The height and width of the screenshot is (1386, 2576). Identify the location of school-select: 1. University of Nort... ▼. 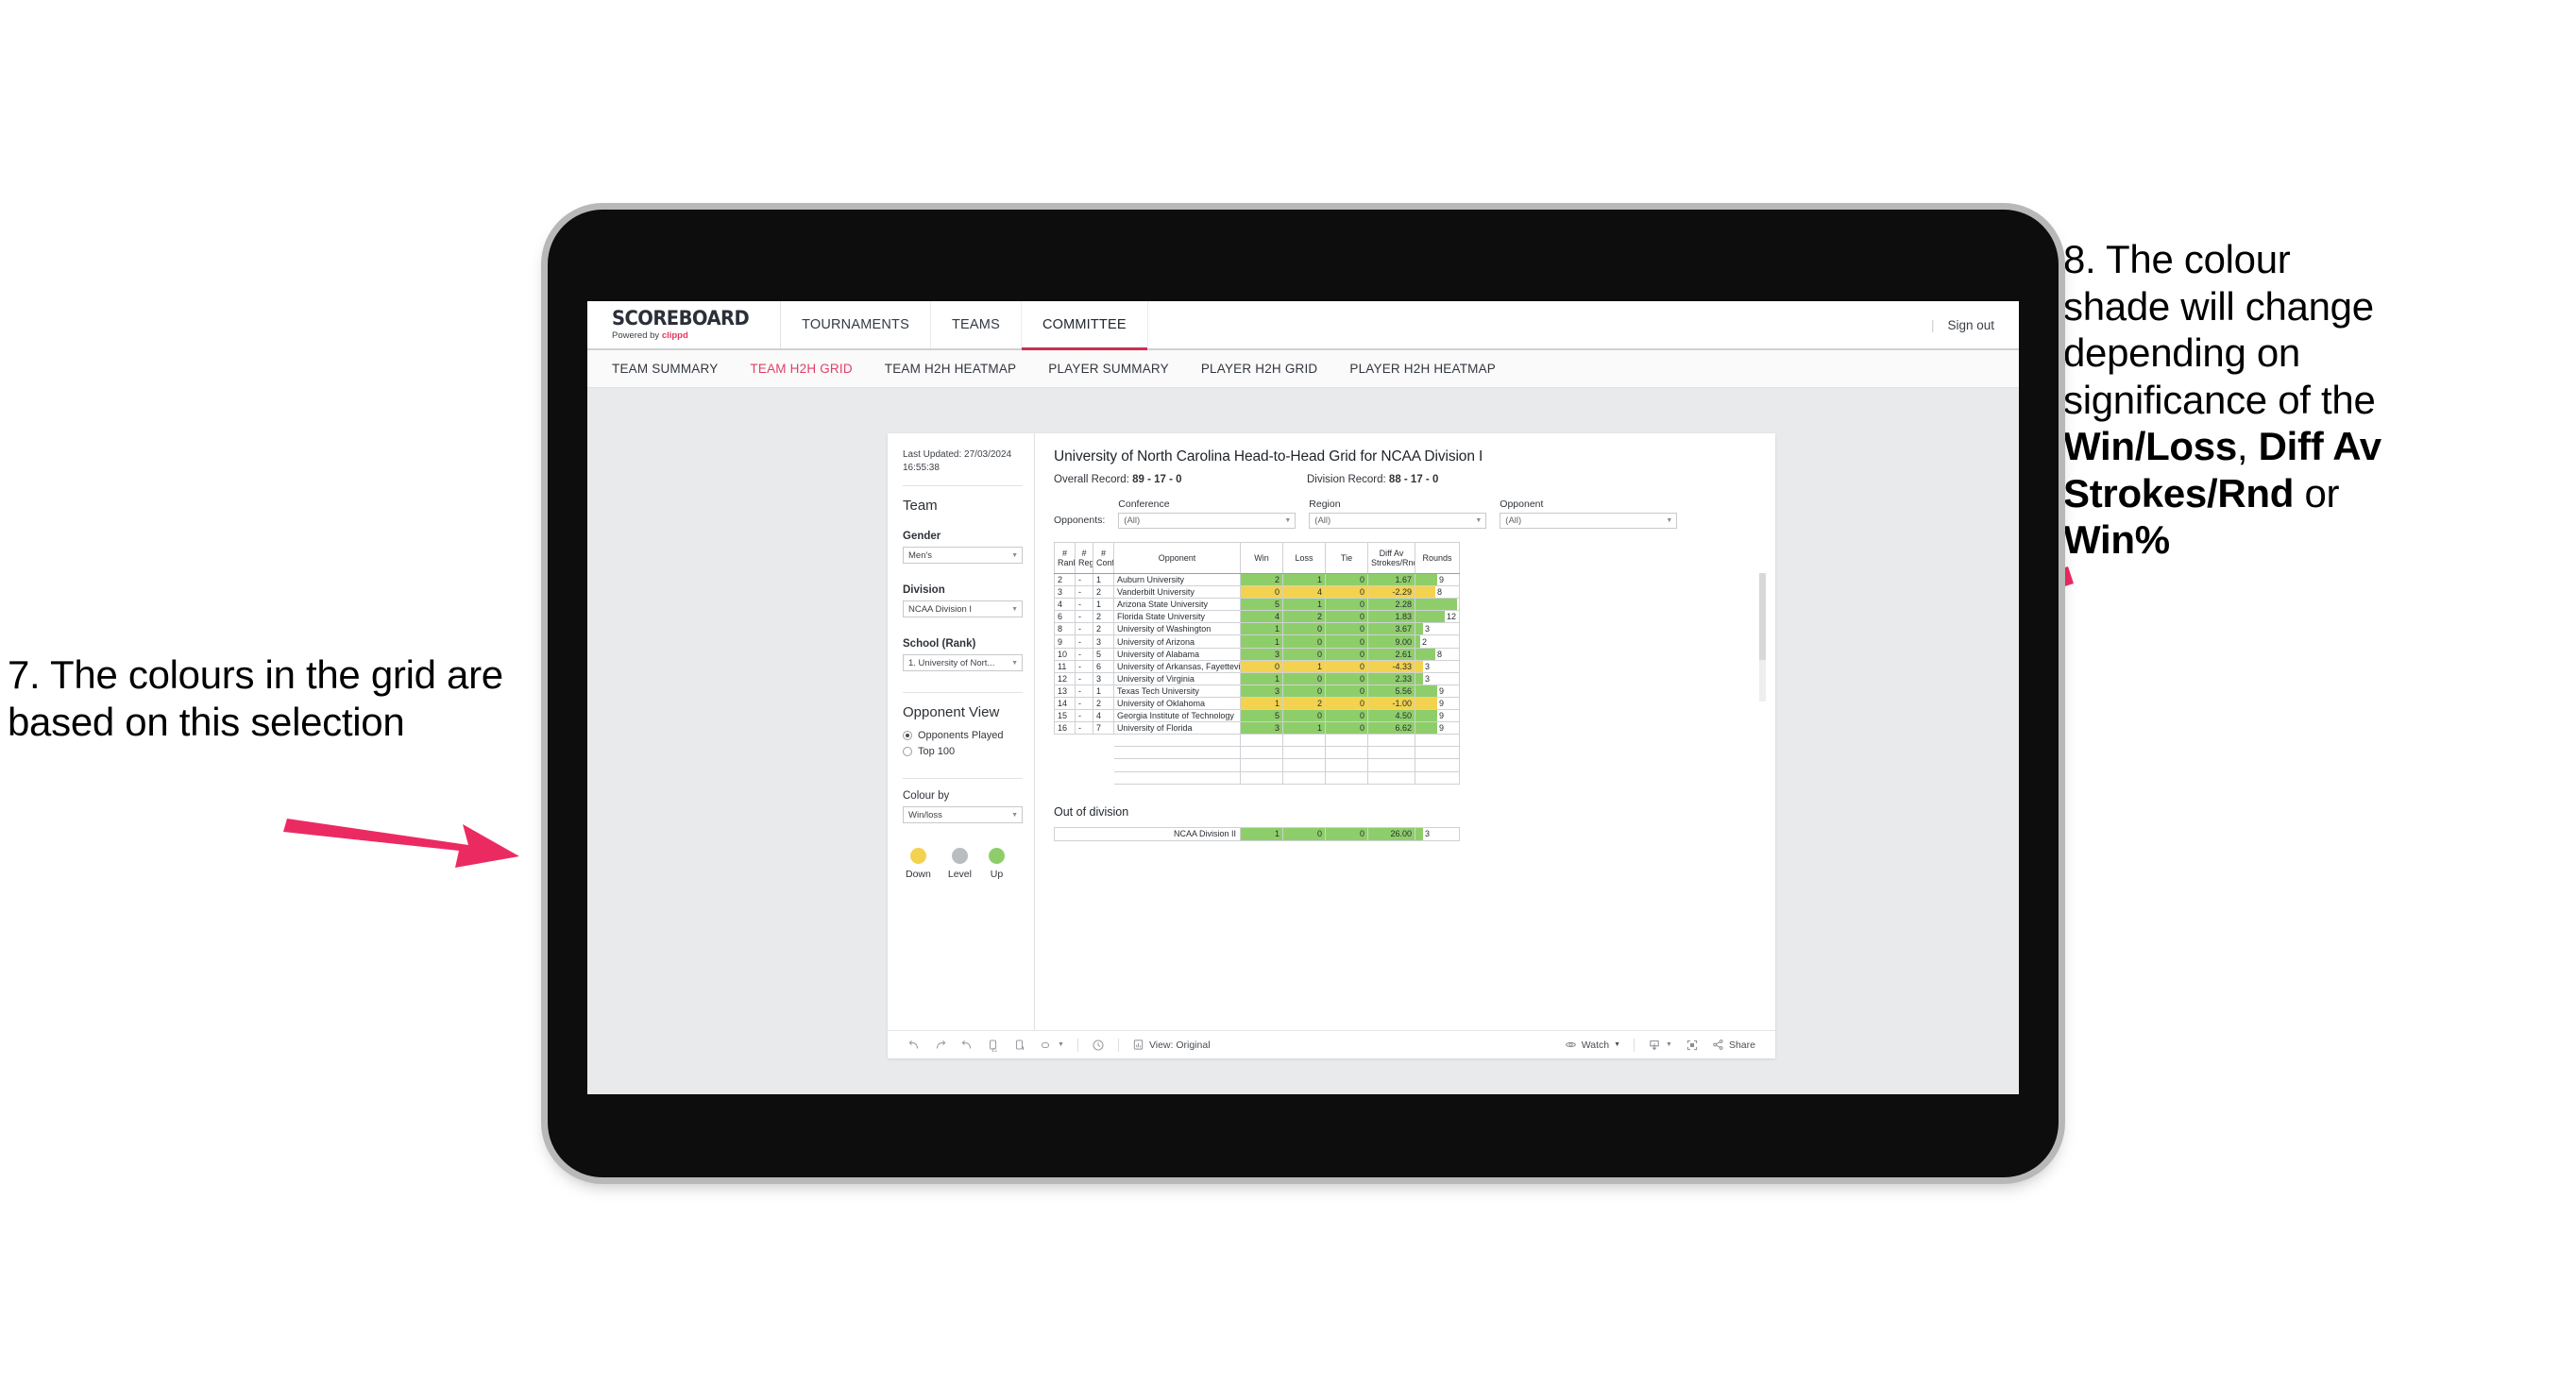
(963, 662).